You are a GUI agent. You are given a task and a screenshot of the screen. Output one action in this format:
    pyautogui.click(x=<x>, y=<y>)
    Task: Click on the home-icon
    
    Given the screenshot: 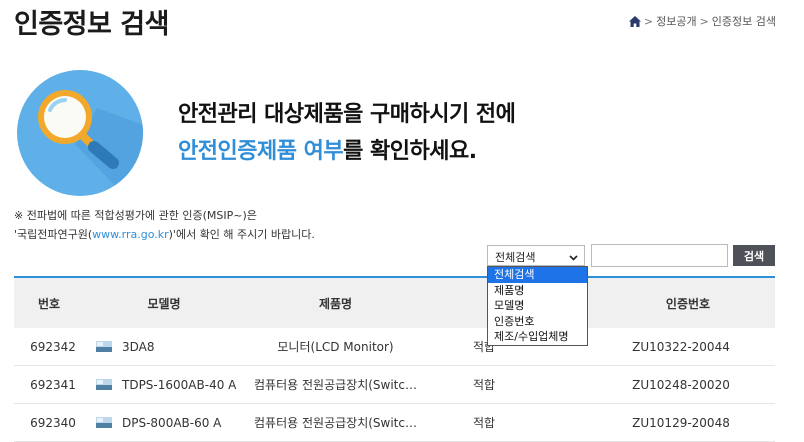 What is the action you would take?
    pyautogui.click(x=634, y=21)
    